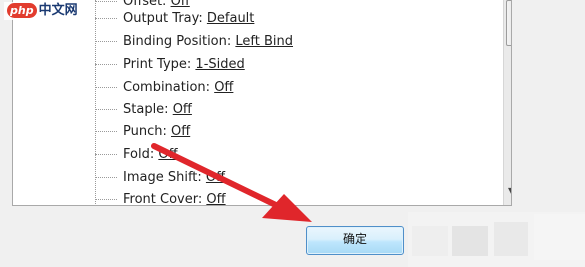  I want to click on watermark-site-name: 中文网, so click(58, 10).